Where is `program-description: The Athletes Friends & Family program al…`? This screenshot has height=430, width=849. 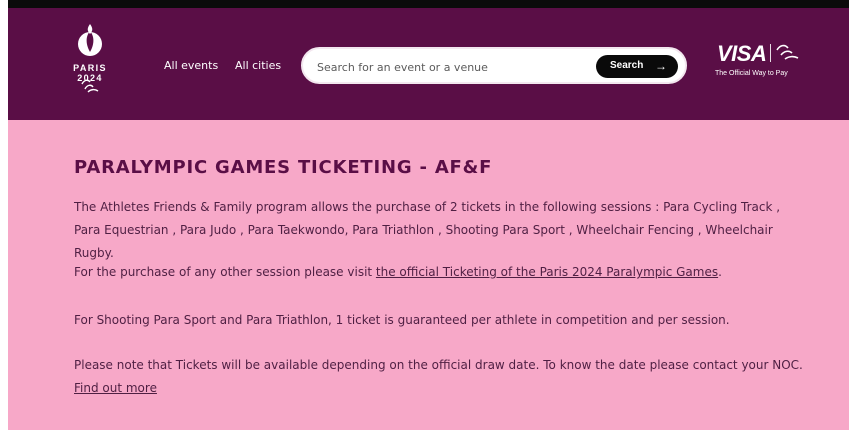 program-description: The Athletes Friends & Family program al… is located at coordinates (427, 230).